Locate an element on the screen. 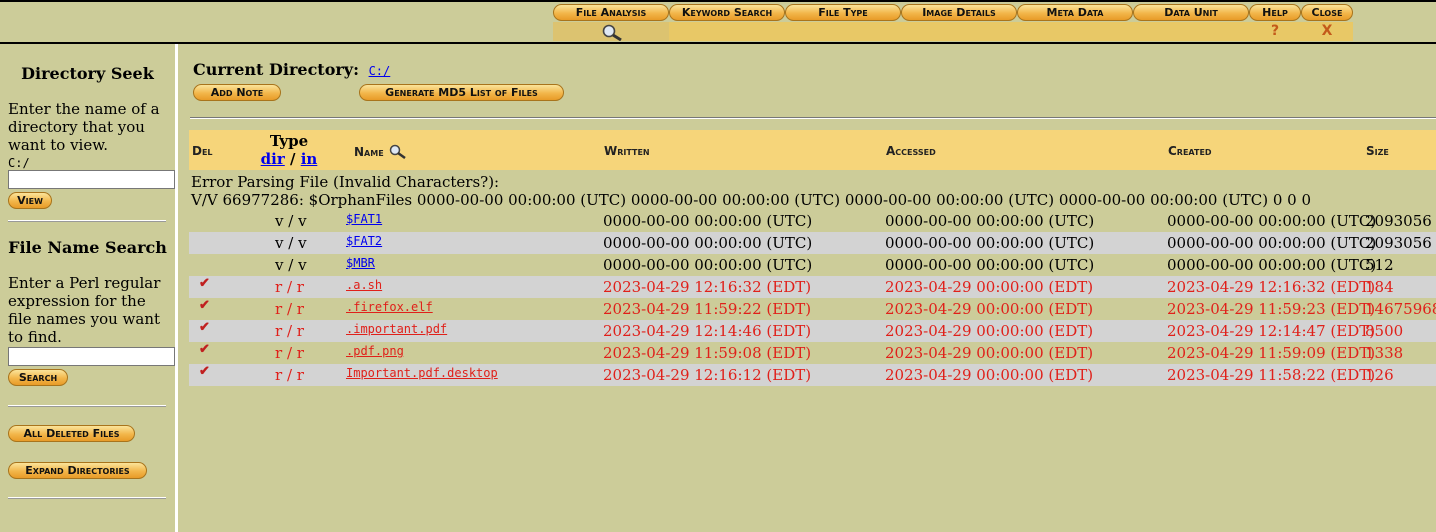 The image size is (1436, 532). tab-data-unit-label: Data Unit is located at coordinates (1191, 12).